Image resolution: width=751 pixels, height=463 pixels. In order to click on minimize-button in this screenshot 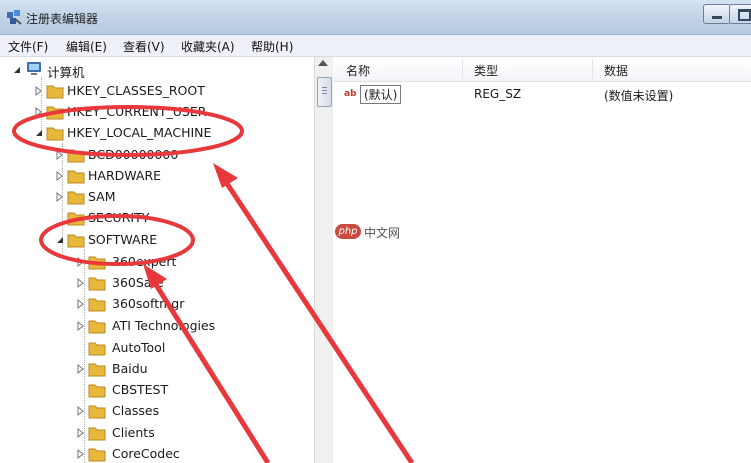, I will do `click(717, 14)`.